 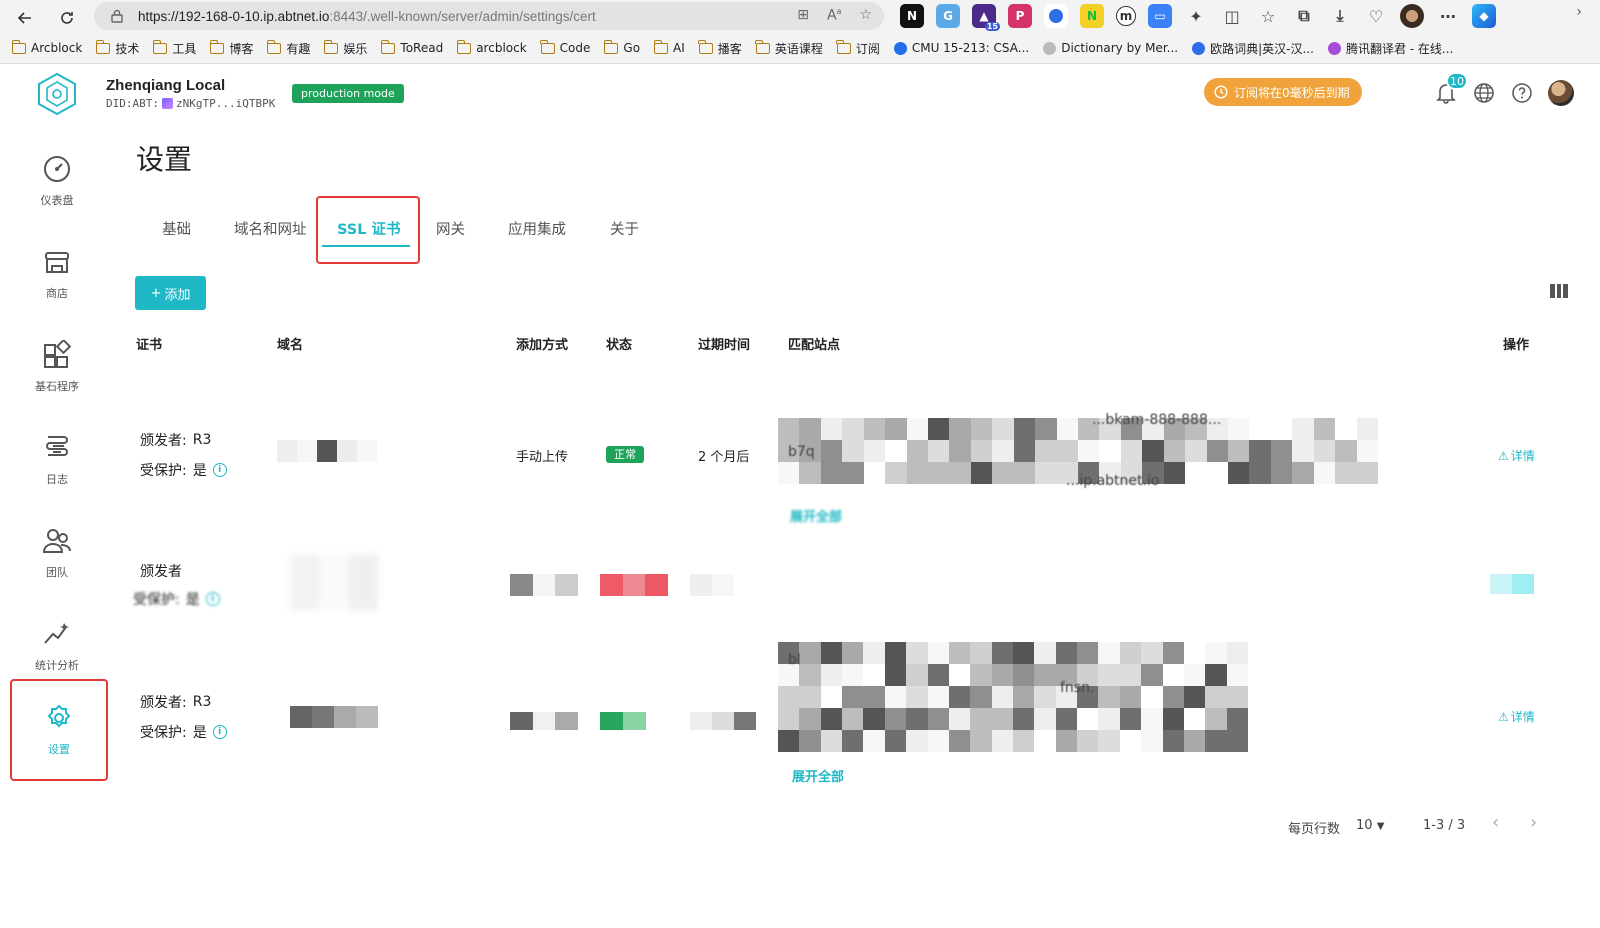 What do you see at coordinates (1533, 822) in the screenshot?
I see `next-page-icon: ›` at bounding box center [1533, 822].